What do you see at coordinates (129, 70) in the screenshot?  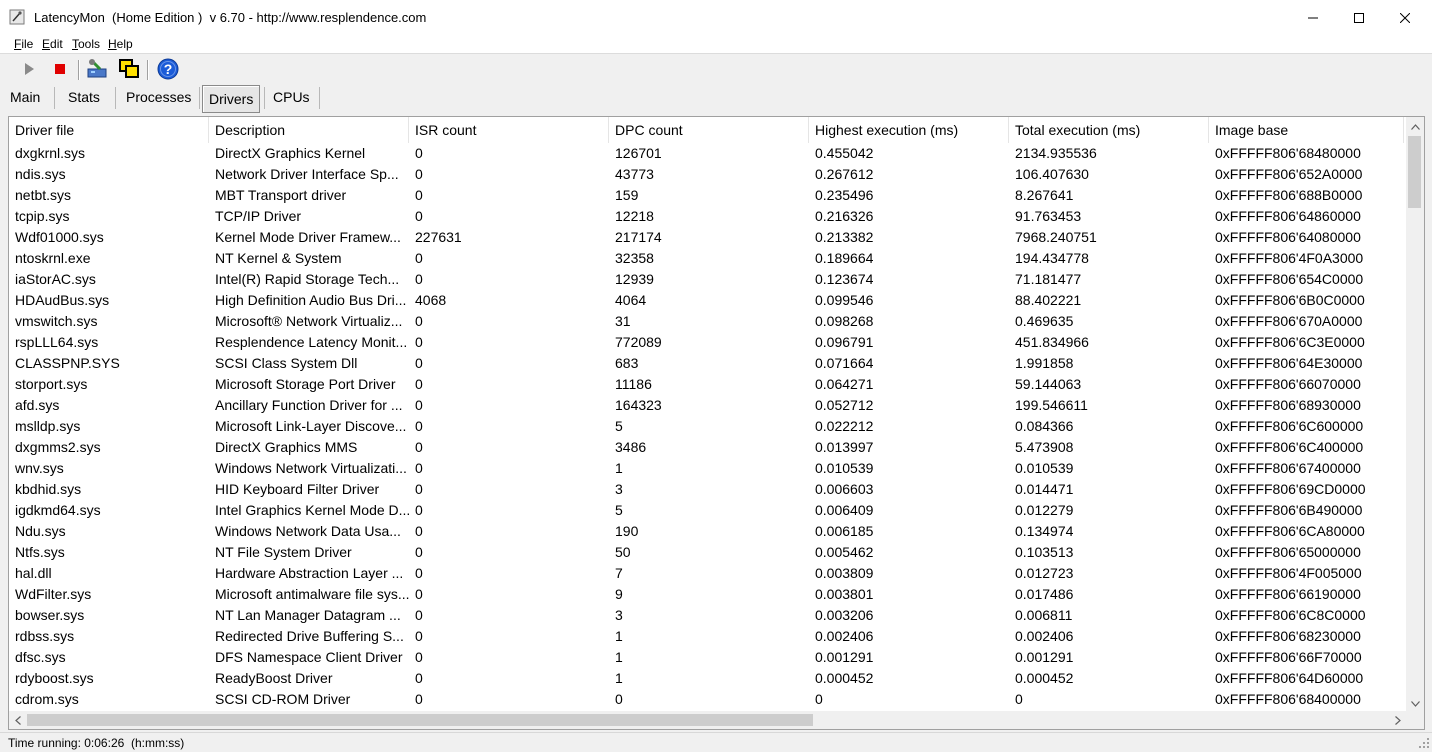 I see `windows-tool-button` at bounding box center [129, 70].